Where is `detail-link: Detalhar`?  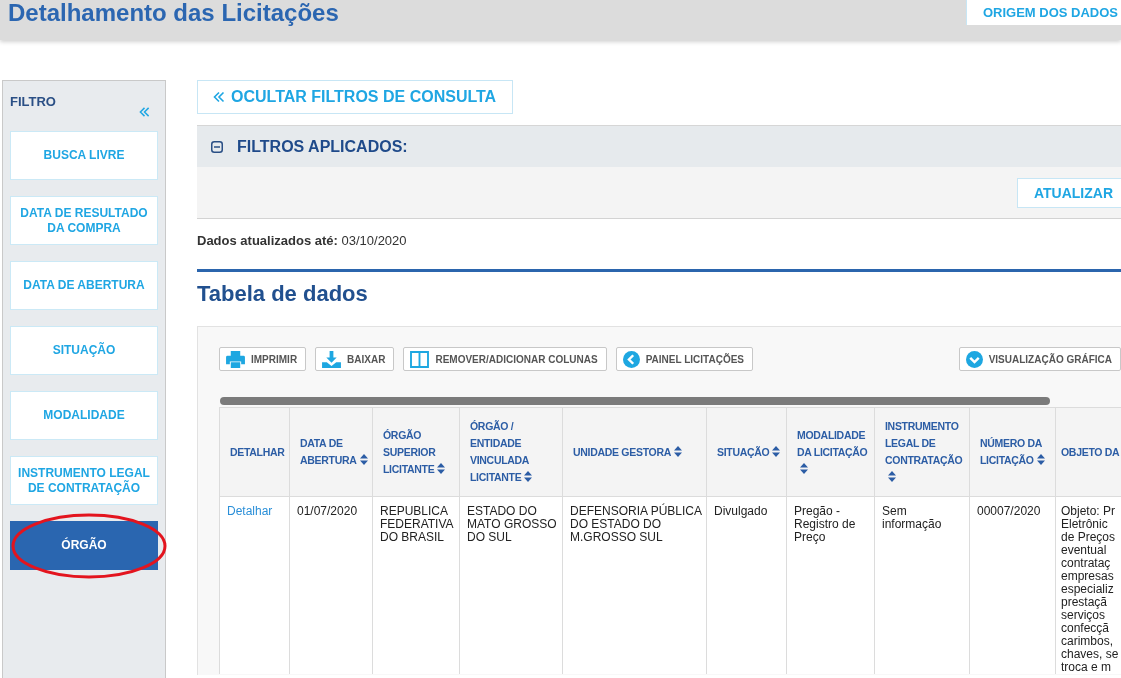
detail-link: Detalhar is located at coordinates (250, 511).